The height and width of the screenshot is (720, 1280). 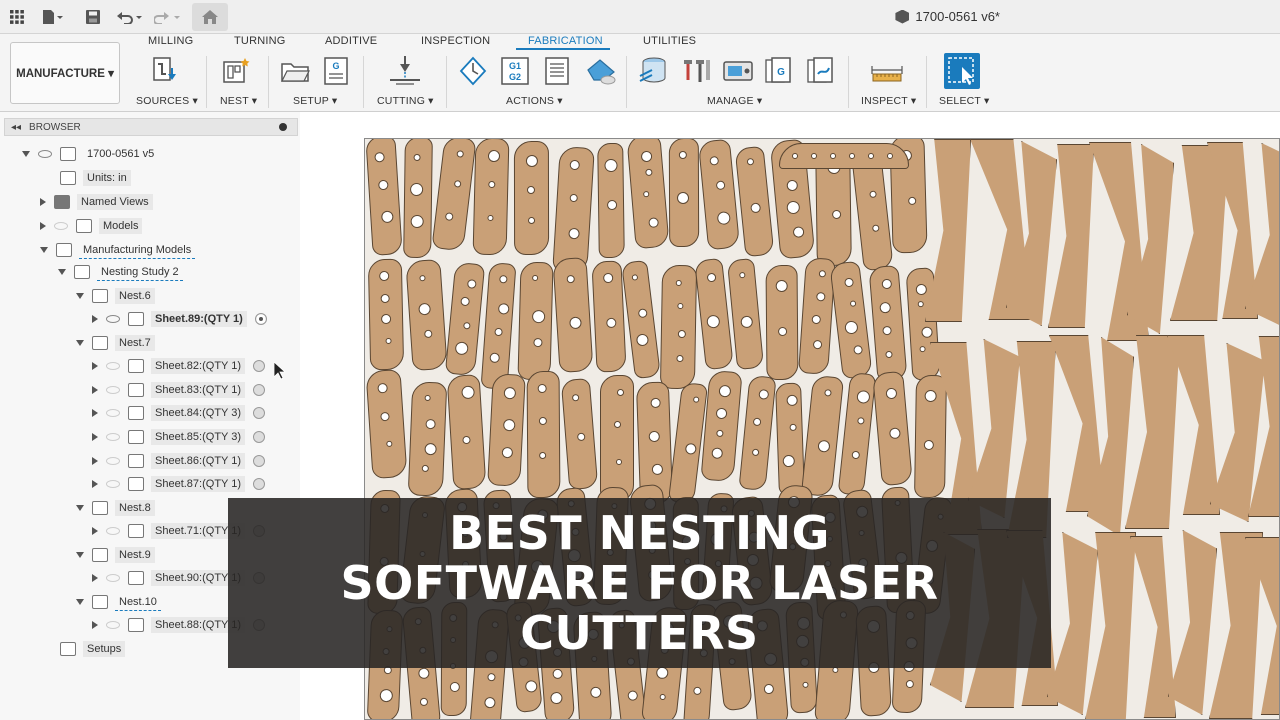 What do you see at coordinates (737, 71) in the screenshot?
I see `machine-library-icon` at bounding box center [737, 71].